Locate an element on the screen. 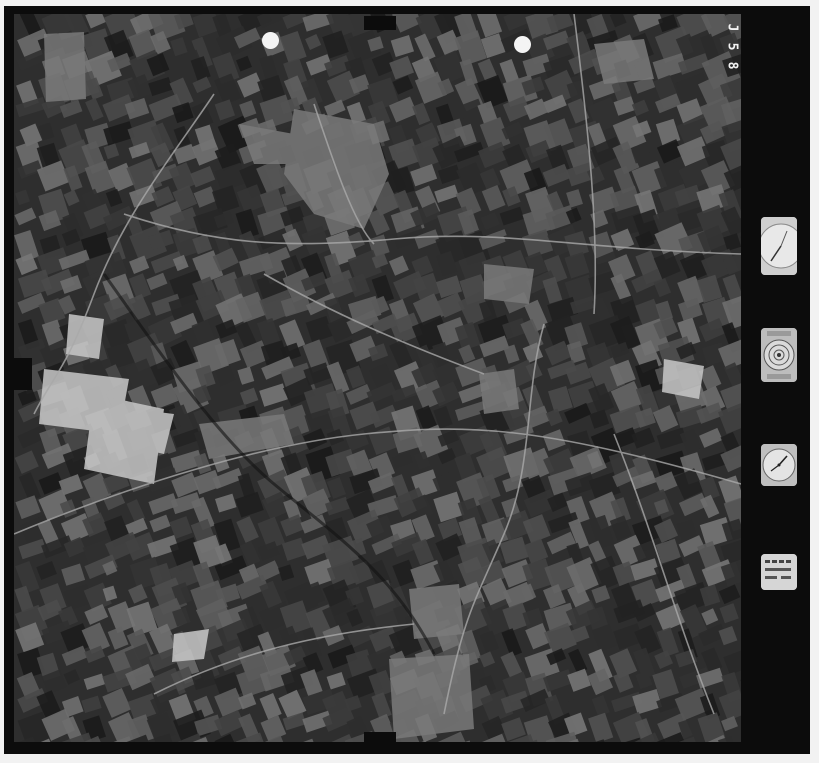  counter-plate-icon is located at coordinates (779, 572).